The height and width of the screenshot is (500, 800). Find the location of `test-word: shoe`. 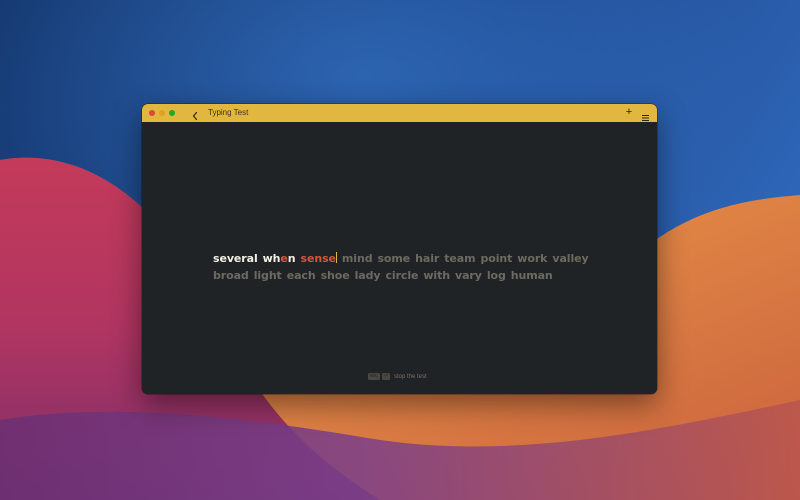

test-word: shoe is located at coordinates (335, 275).